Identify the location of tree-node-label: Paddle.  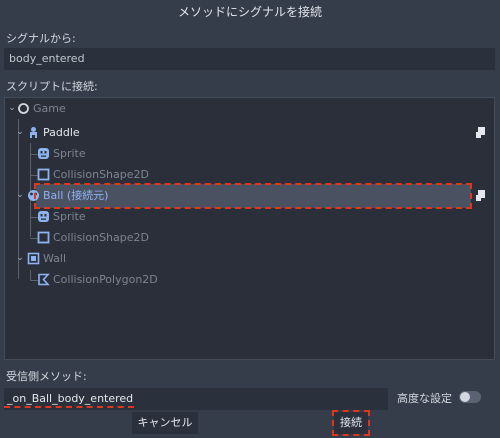
(61, 132).